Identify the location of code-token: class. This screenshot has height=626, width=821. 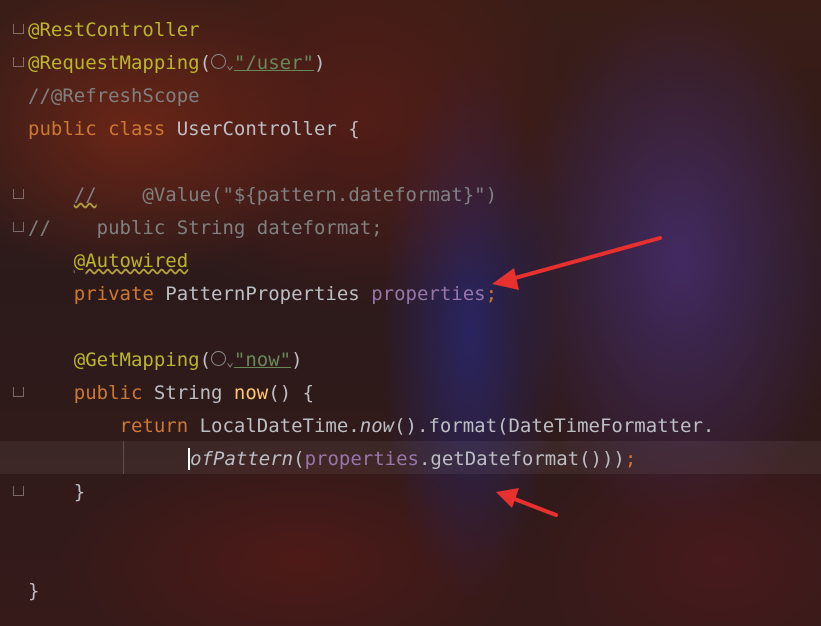
(142, 129).